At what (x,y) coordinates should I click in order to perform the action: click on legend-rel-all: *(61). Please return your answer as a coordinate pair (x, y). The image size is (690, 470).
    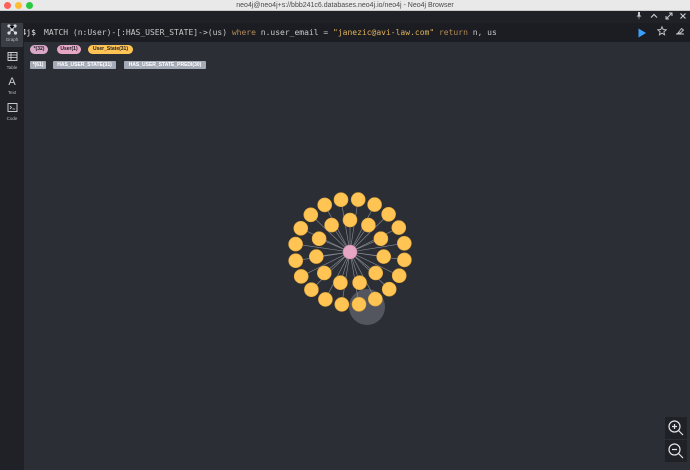
    Looking at the image, I should click on (38, 65).